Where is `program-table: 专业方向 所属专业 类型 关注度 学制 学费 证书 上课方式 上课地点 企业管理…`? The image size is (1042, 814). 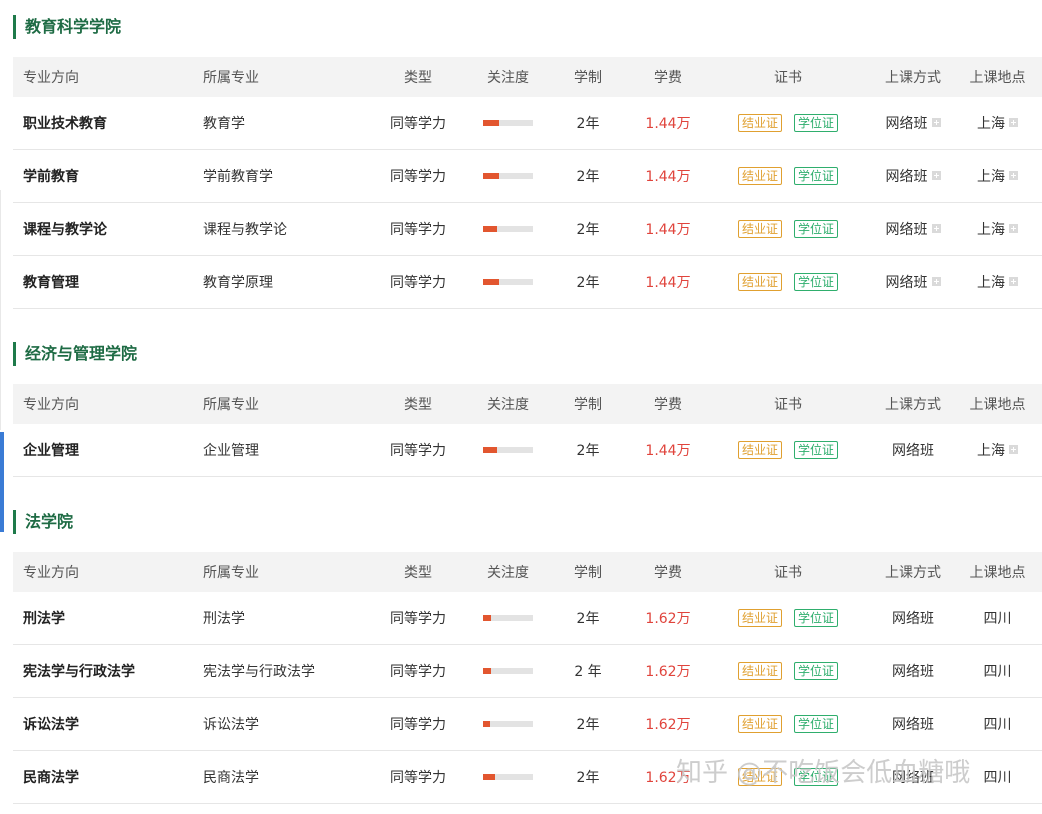
program-table: 专业方向 所属专业 类型 关注度 学制 学费 证书 上课方式 上课地点 企业管理… is located at coordinates (527, 430).